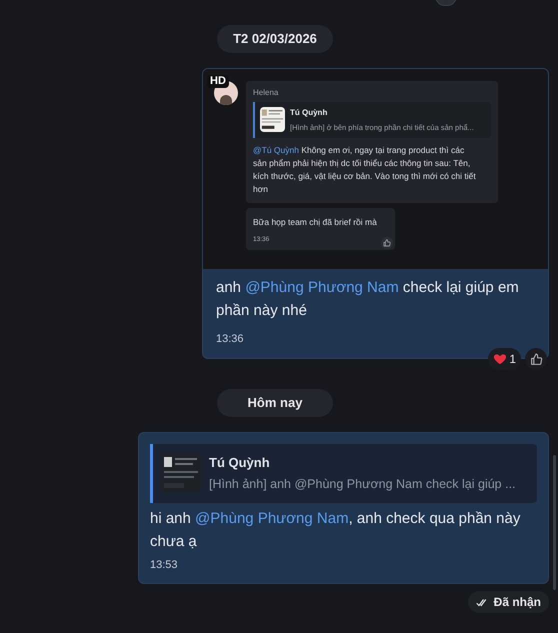 This screenshot has height=633, width=558. What do you see at coordinates (365, 170) in the screenshot?
I see `message-text: @Tú Quỳnh Không em ơi, ngay tại trang product thì các sản phẩm phải hiện thị dc tối thiểu các thông tin sau: Tên, kích thước, giá, vật liệu cơ bản. Vào tong thì mới có chi tiết hơn` at bounding box center [365, 170].